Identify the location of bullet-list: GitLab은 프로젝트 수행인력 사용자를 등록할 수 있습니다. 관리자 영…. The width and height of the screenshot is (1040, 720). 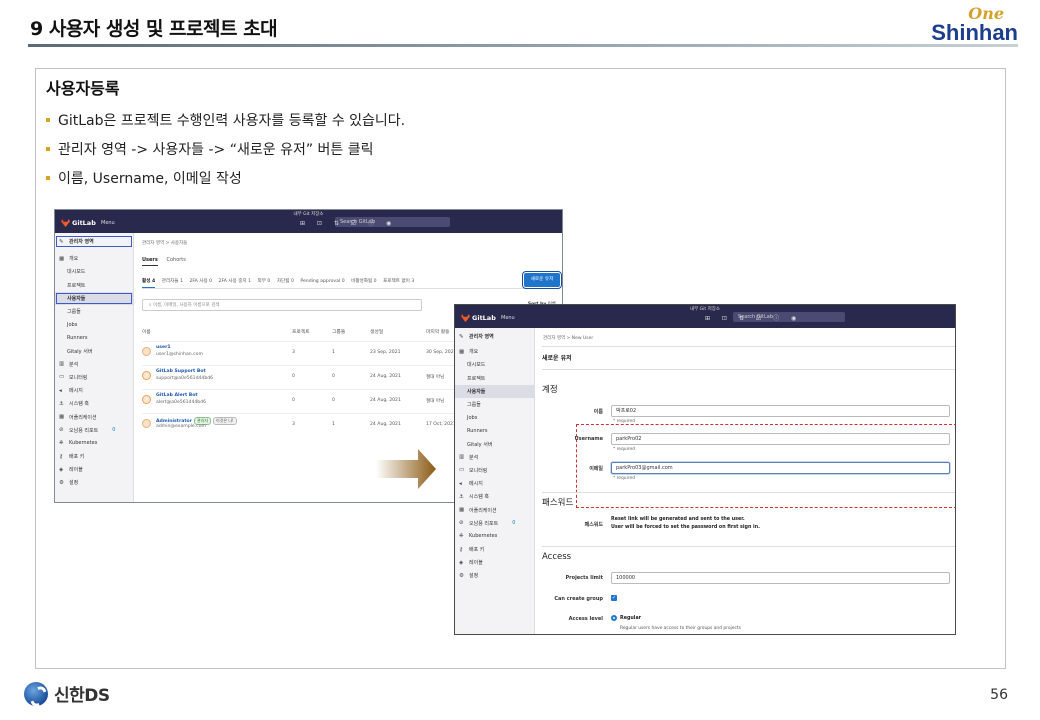
(225, 148).